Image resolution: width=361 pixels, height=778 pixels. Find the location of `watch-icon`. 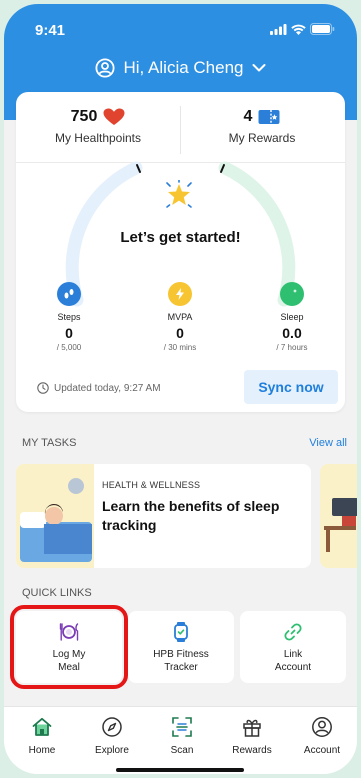

watch-icon is located at coordinates (181, 632).